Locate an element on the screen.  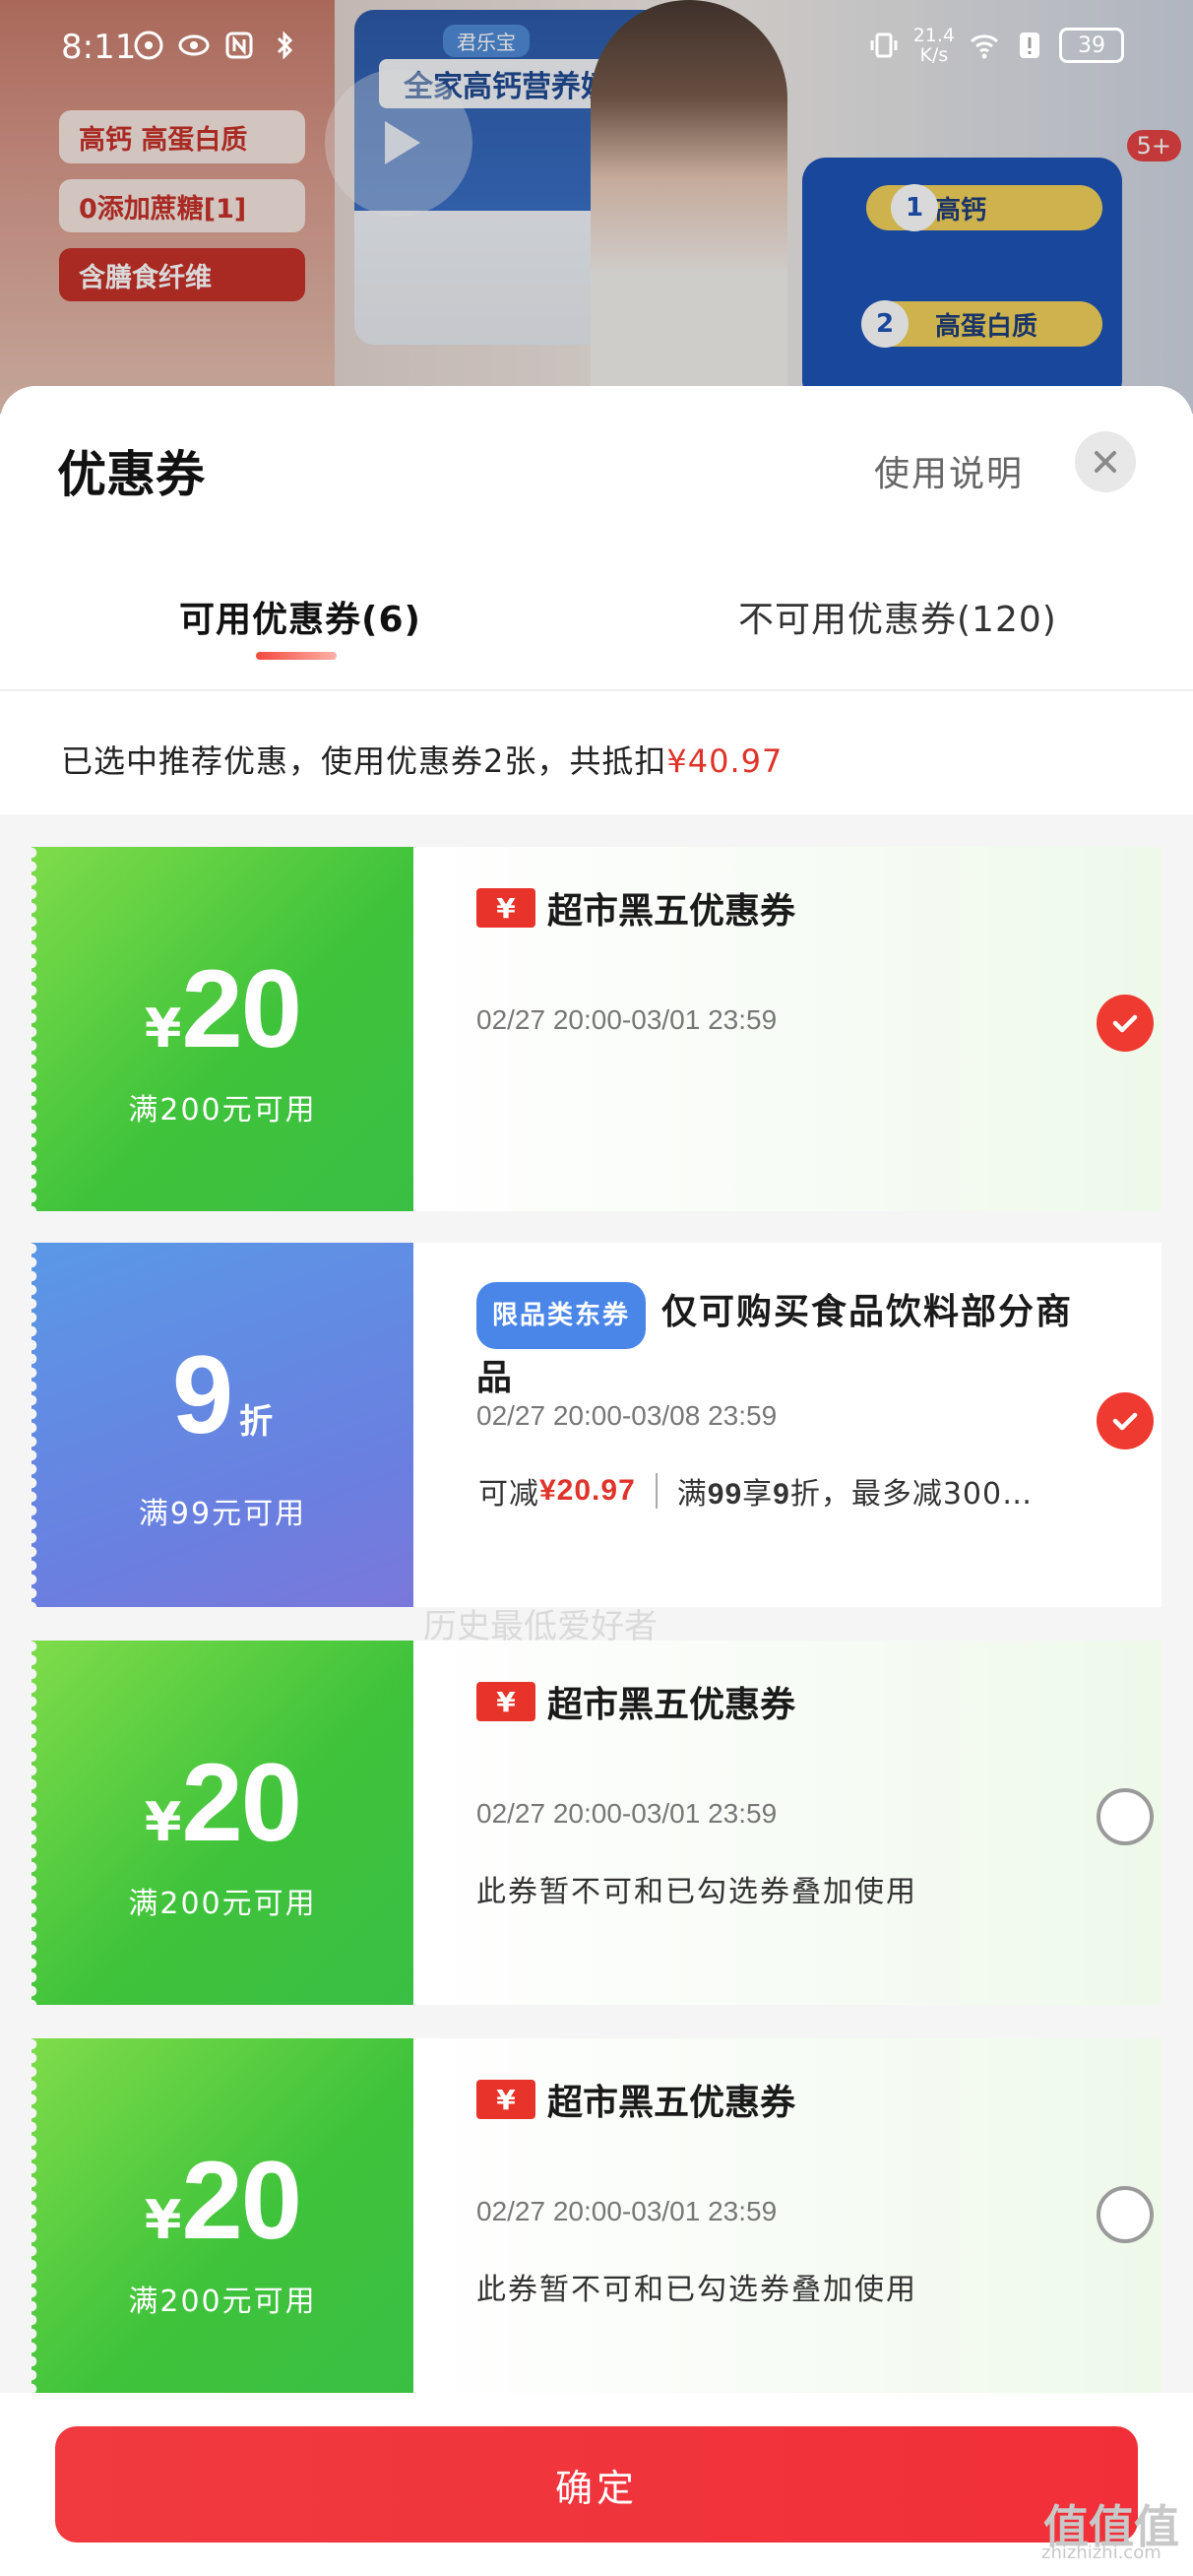
category-limit-tag: 限品类东券 is located at coordinates (561, 1315).